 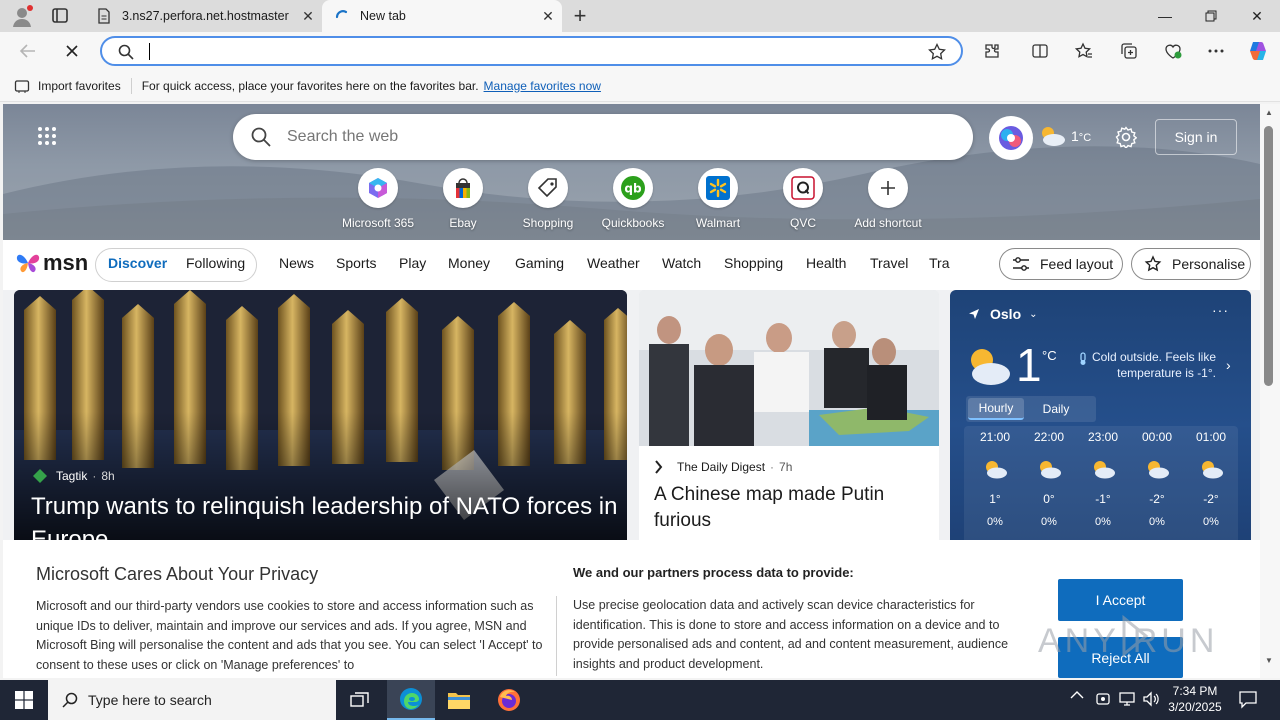 I want to click on address-input, so click(x=526, y=51).